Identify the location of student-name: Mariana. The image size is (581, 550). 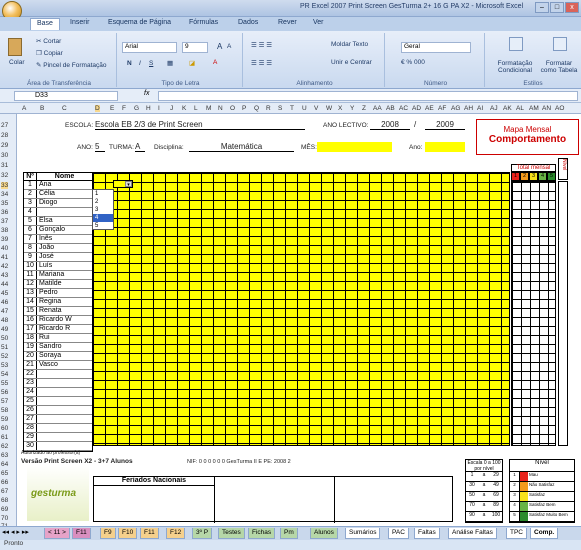
(64, 275).